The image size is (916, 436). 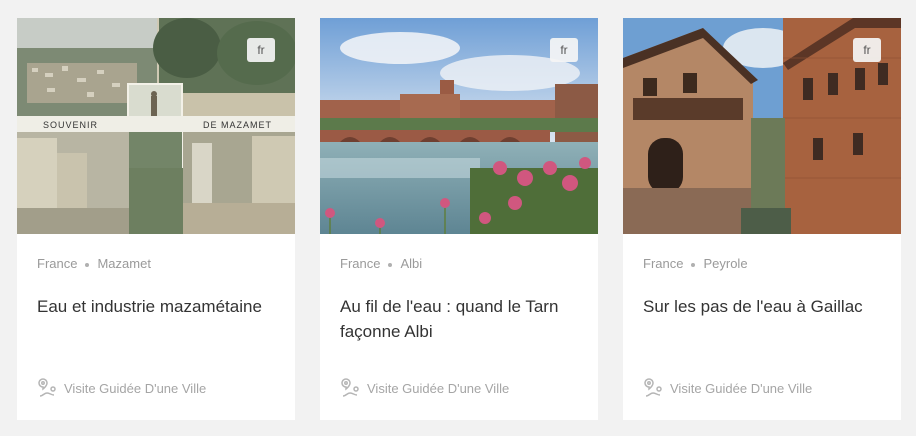 What do you see at coordinates (411, 263) in the screenshot?
I see `city-label: Albi` at bounding box center [411, 263].